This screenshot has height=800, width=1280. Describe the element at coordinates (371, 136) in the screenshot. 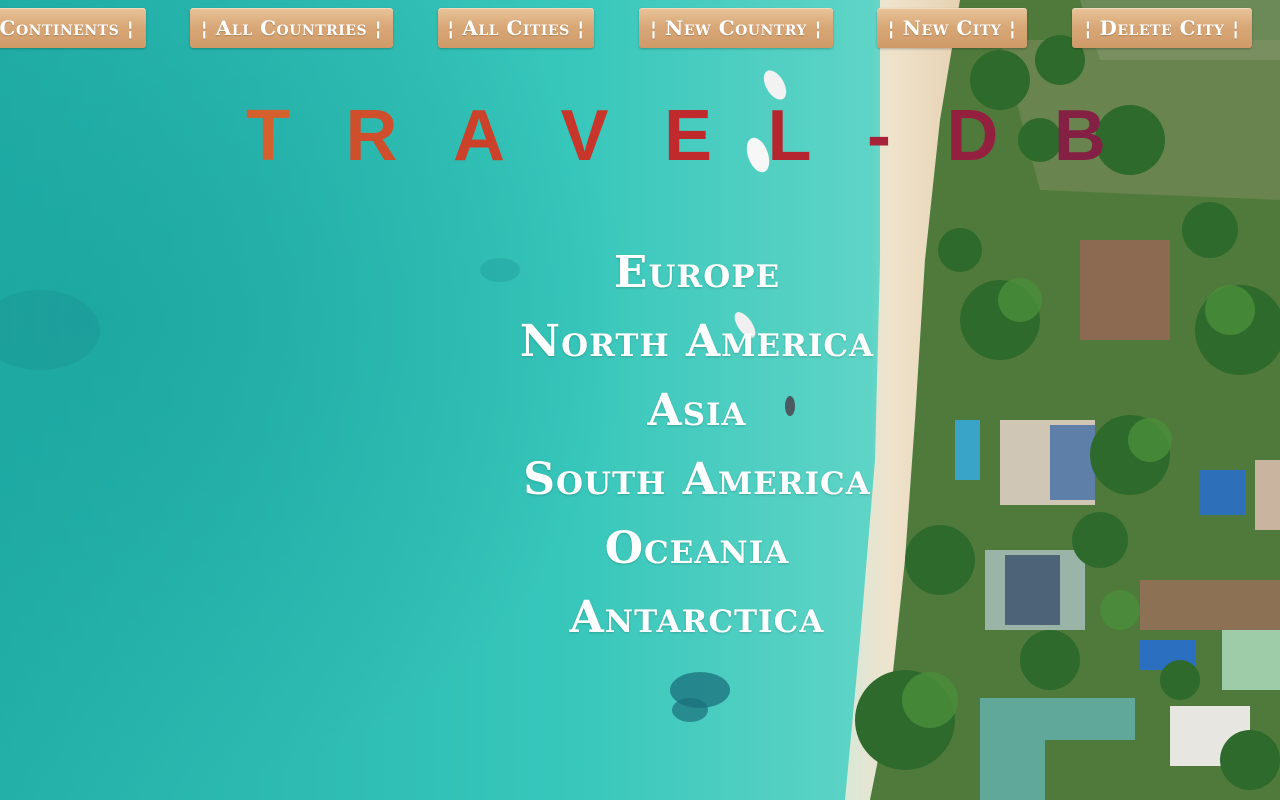

I see `title-letter: R` at that location.